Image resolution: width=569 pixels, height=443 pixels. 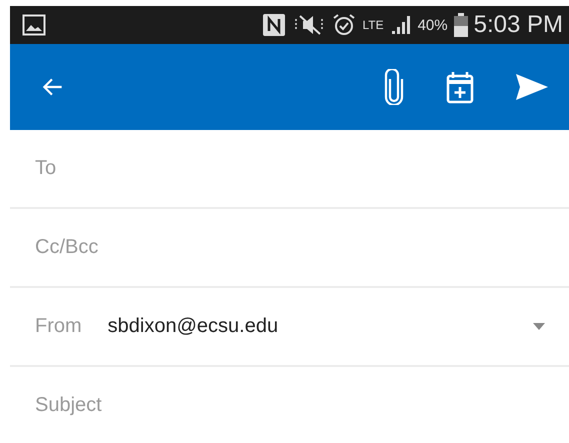 What do you see at coordinates (532, 87) in the screenshot?
I see `send-button` at bounding box center [532, 87].